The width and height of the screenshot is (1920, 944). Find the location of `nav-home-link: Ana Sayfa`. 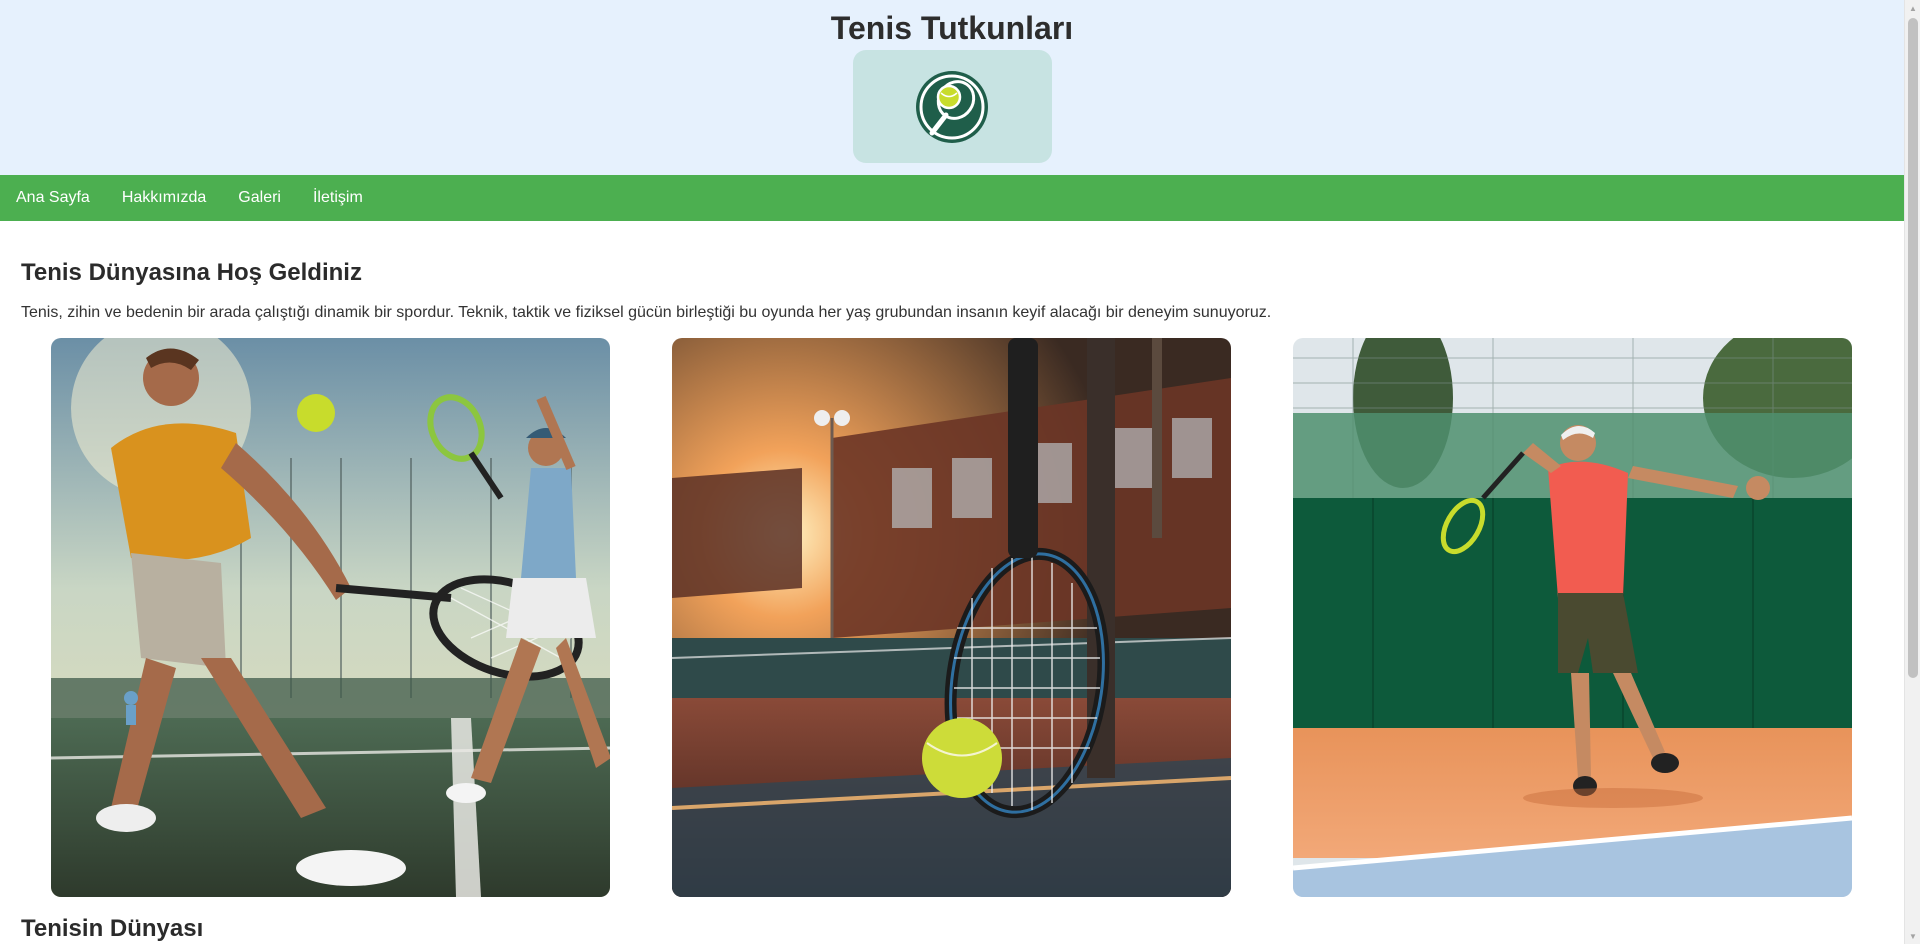

nav-home-link: Ana Sayfa is located at coordinates (53, 198).